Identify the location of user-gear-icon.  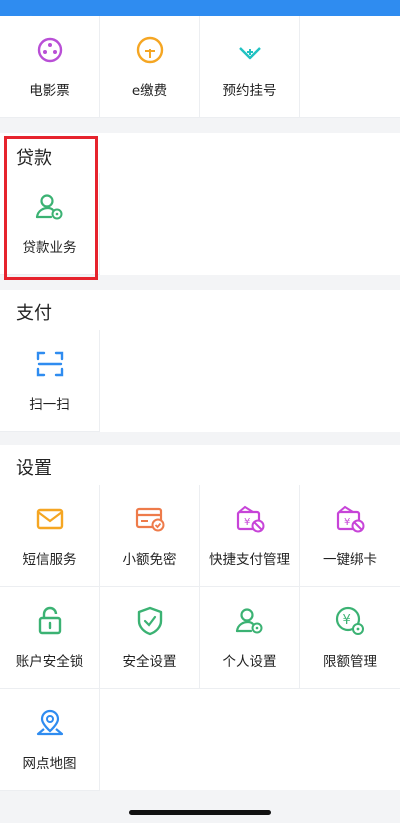
(249, 621).